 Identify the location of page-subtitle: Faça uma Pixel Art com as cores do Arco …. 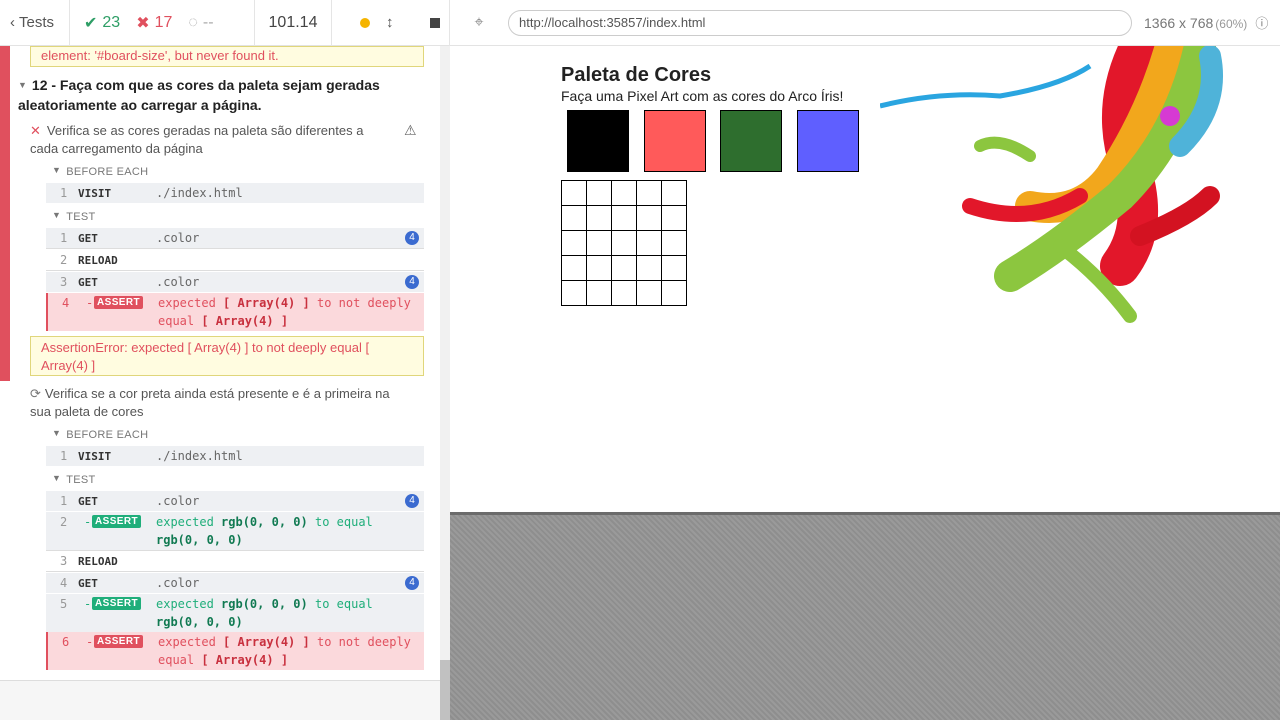
(702, 96).